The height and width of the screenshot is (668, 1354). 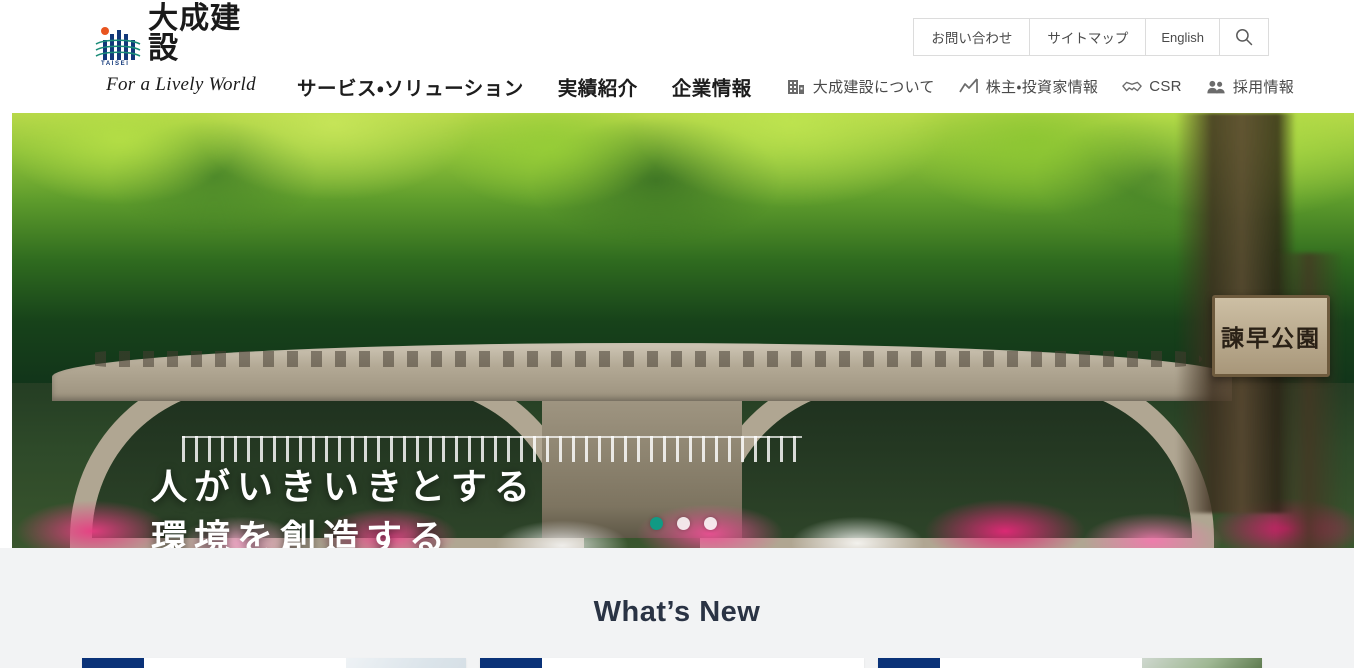 I want to click on nav-about-taisei: 大成建設について, so click(x=860, y=86).